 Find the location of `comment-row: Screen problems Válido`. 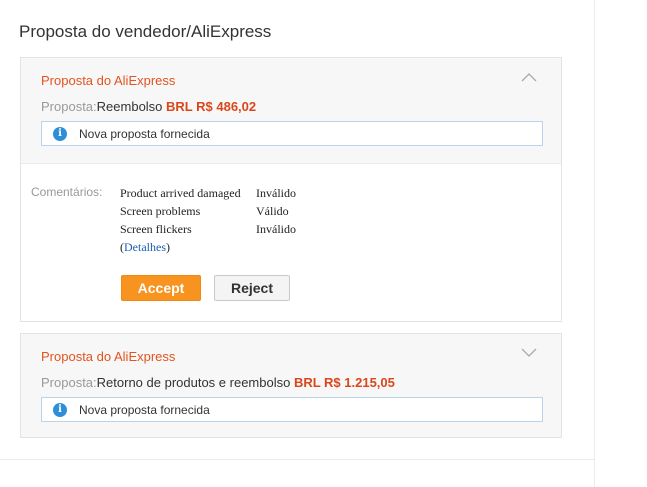

comment-row: Screen problems Válido is located at coordinates (208, 211).